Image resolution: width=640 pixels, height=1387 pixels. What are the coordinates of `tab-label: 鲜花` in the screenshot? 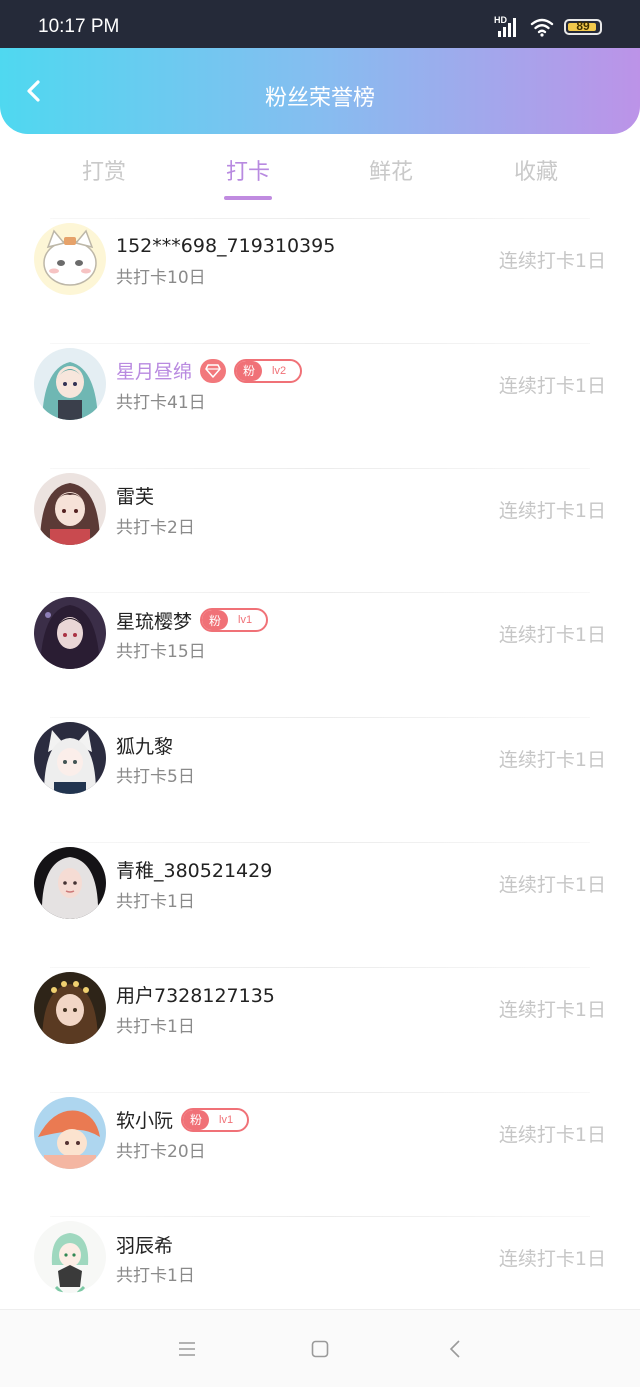 It's located at (390, 172).